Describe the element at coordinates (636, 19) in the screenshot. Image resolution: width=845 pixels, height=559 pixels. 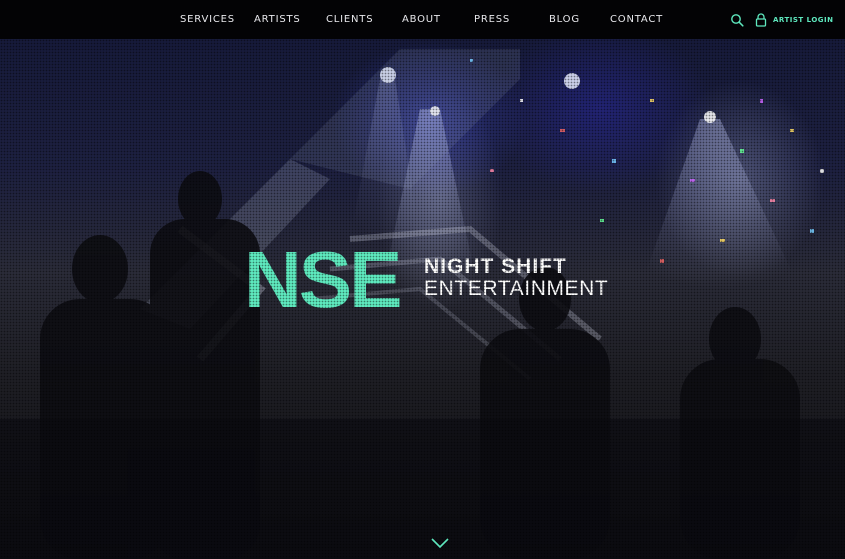
I see `nav-item-contact: CONTACT` at that location.